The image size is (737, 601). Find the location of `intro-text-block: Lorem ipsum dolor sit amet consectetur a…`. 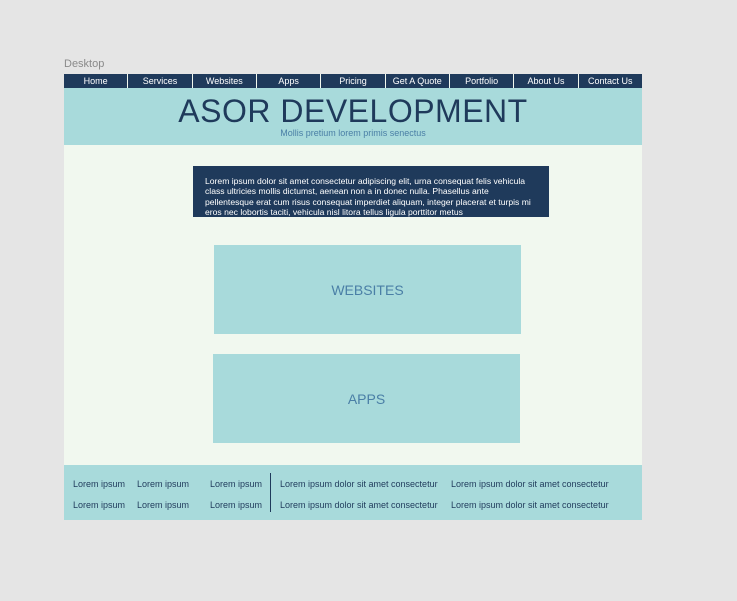

intro-text-block: Lorem ipsum dolor sit amet consectetur a… is located at coordinates (371, 191).